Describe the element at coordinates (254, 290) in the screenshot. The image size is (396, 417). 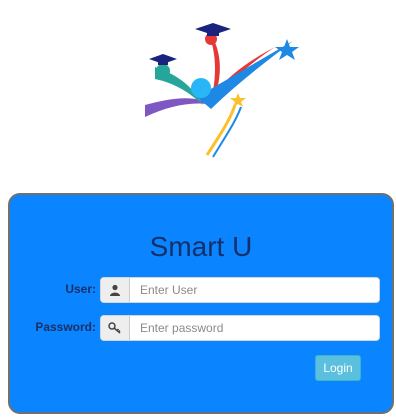
I see `user-input` at that location.